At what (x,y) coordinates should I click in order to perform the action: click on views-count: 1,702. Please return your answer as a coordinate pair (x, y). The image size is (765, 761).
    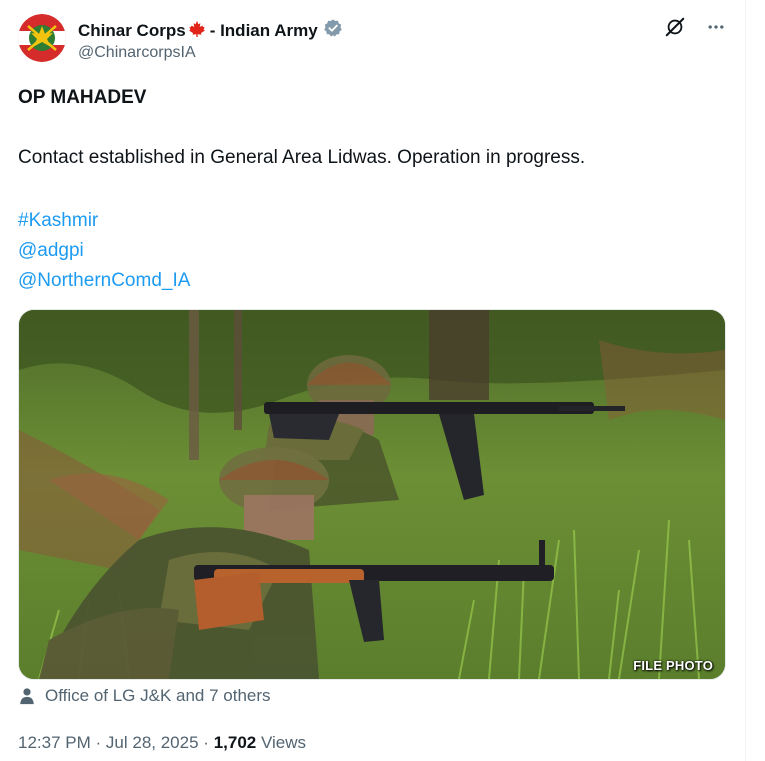
    Looking at the image, I should click on (235, 742).